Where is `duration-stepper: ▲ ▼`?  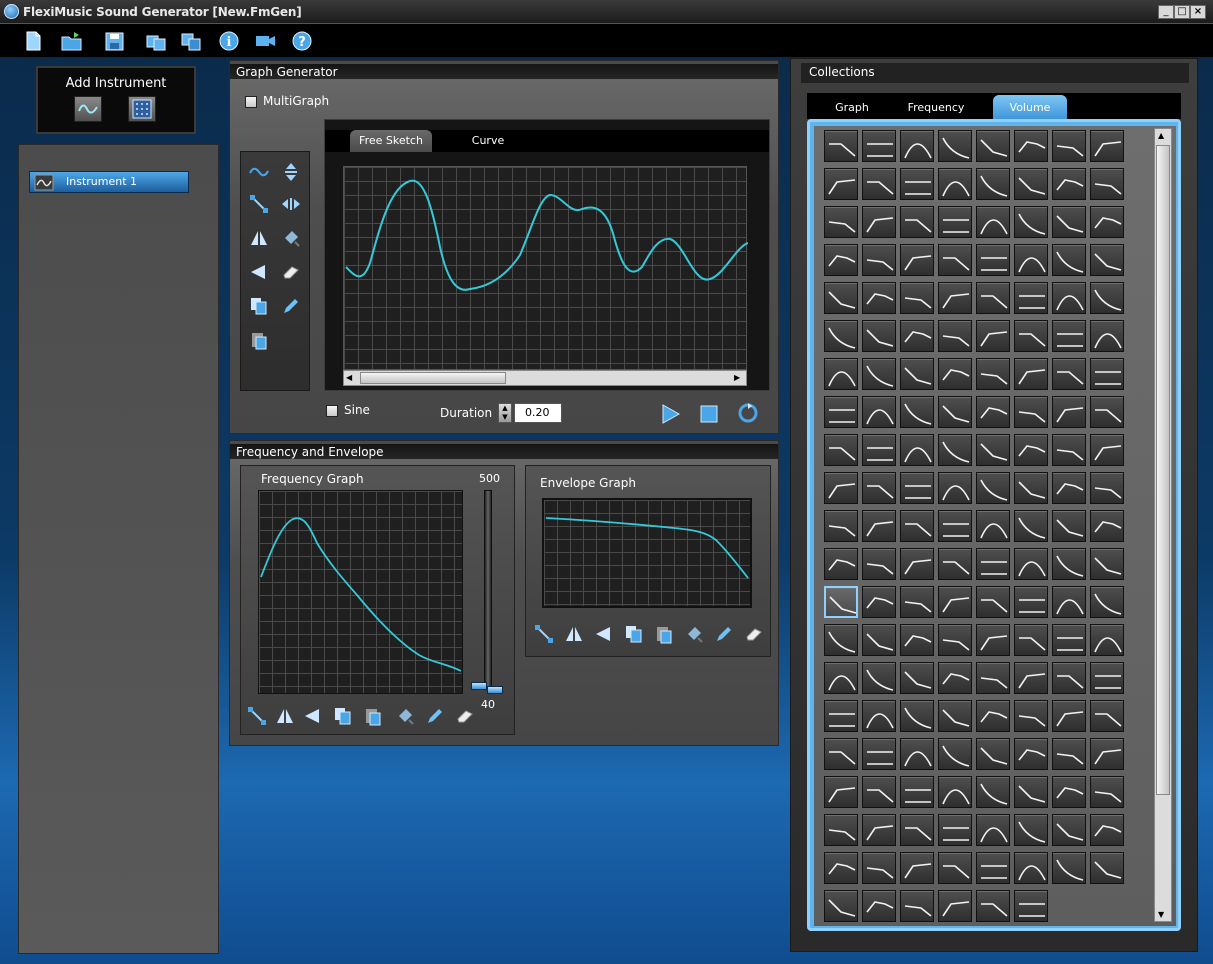 duration-stepper: ▲ ▼ is located at coordinates (505, 413).